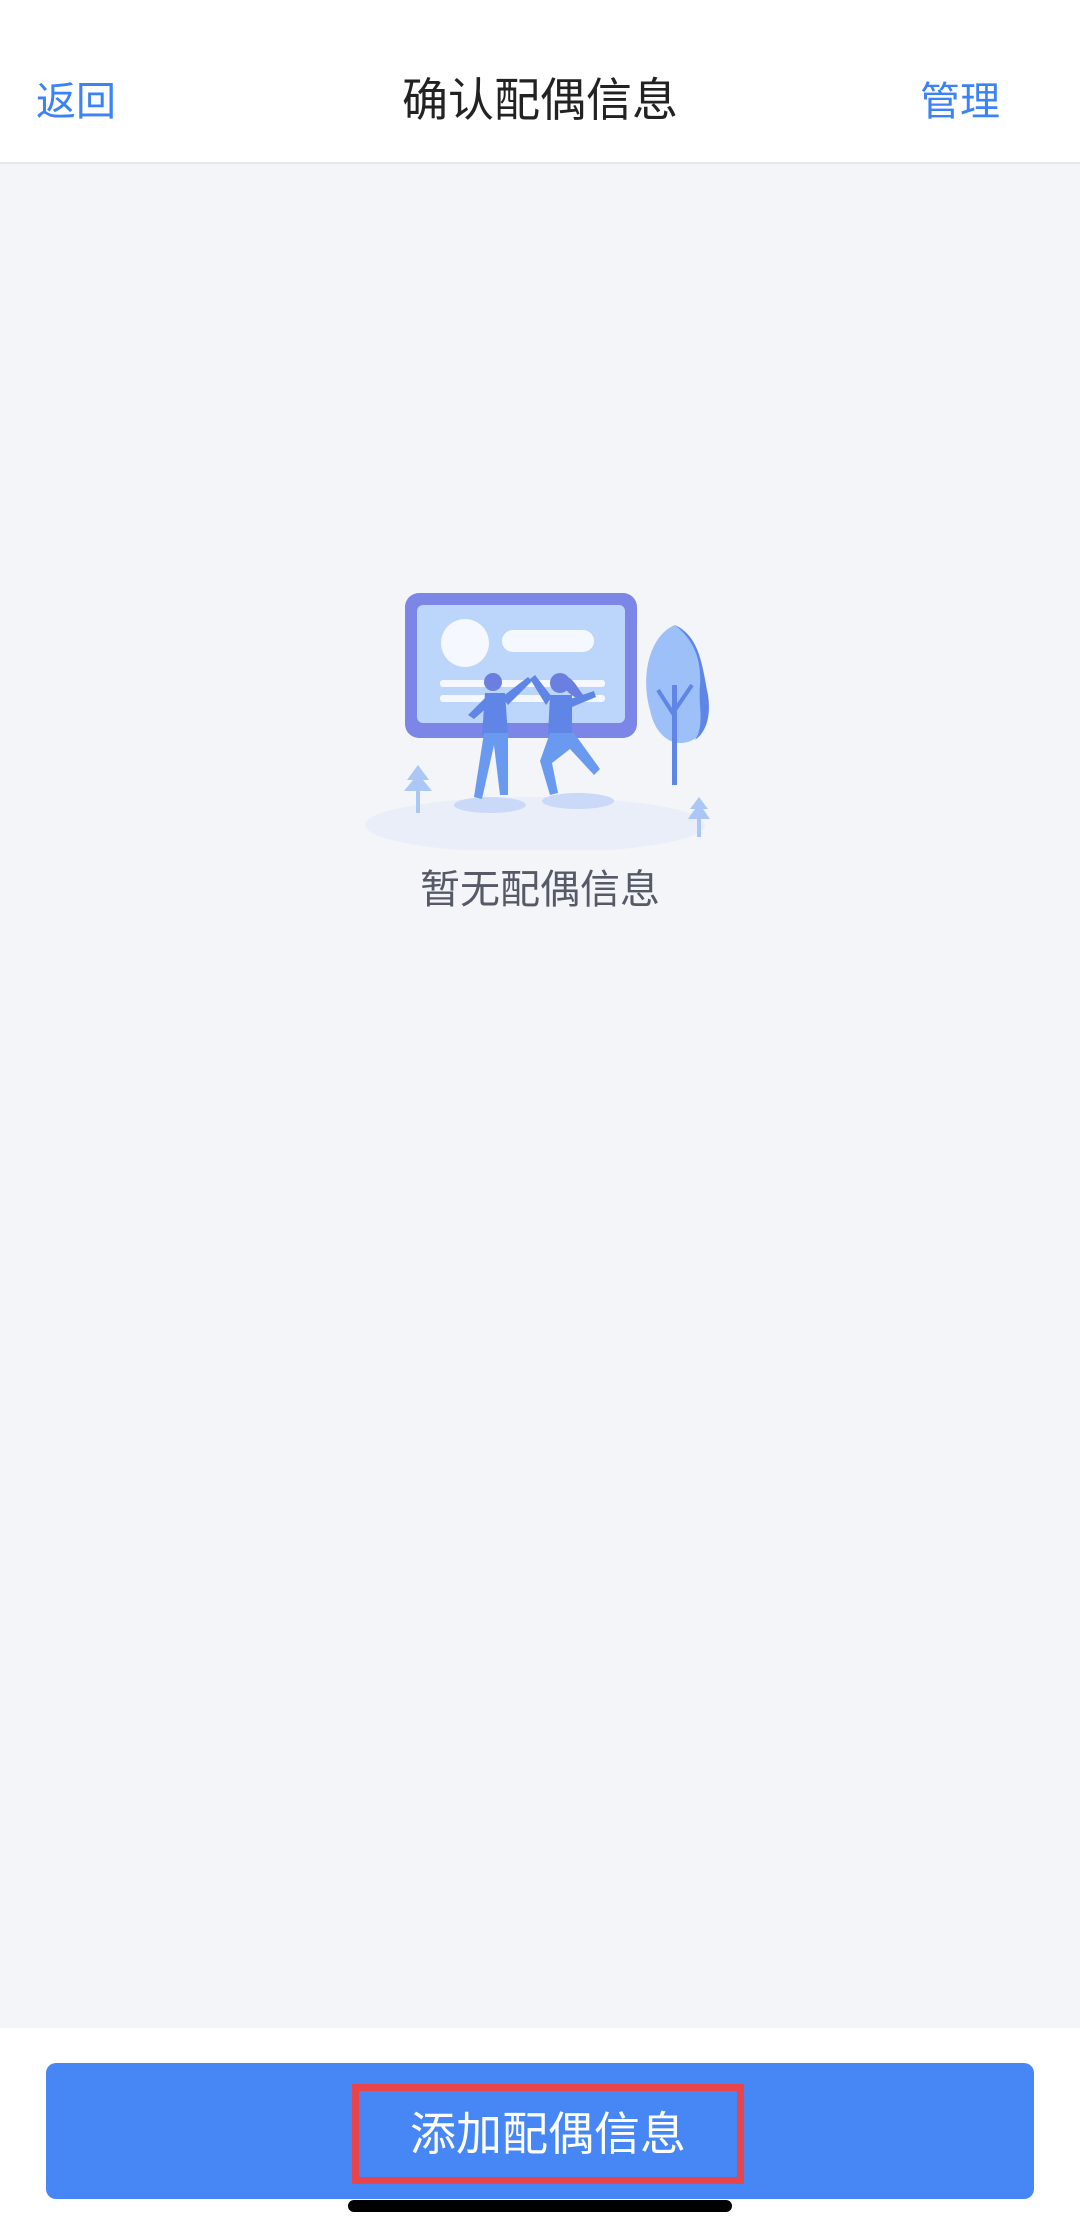 Image resolution: width=1080 pixels, height=2231 pixels. Describe the element at coordinates (418, 778) in the screenshot. I see `small-tree-left-shape` at that location.